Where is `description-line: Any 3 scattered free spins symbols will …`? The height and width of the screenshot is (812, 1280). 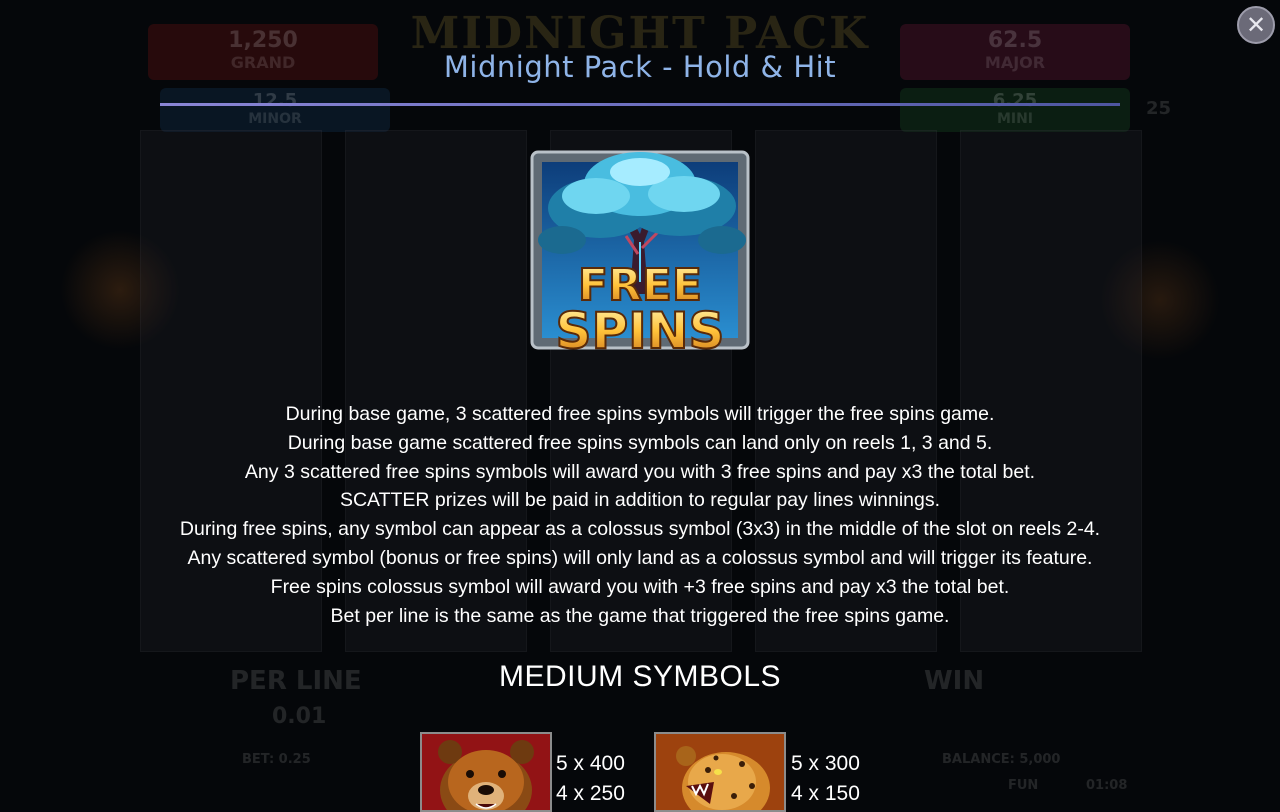
description-line: Any 3 scattered free spins symbols will … is located at coordinates (640, 471).